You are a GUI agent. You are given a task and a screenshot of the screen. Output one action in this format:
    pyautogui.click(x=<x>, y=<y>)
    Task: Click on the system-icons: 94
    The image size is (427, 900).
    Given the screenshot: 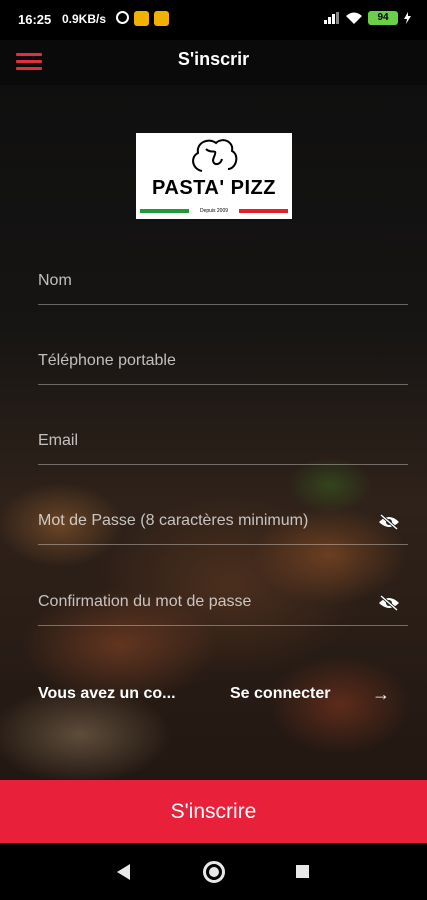 What is the action you would take?
    pyautogui.click(x=367, y=18)
    